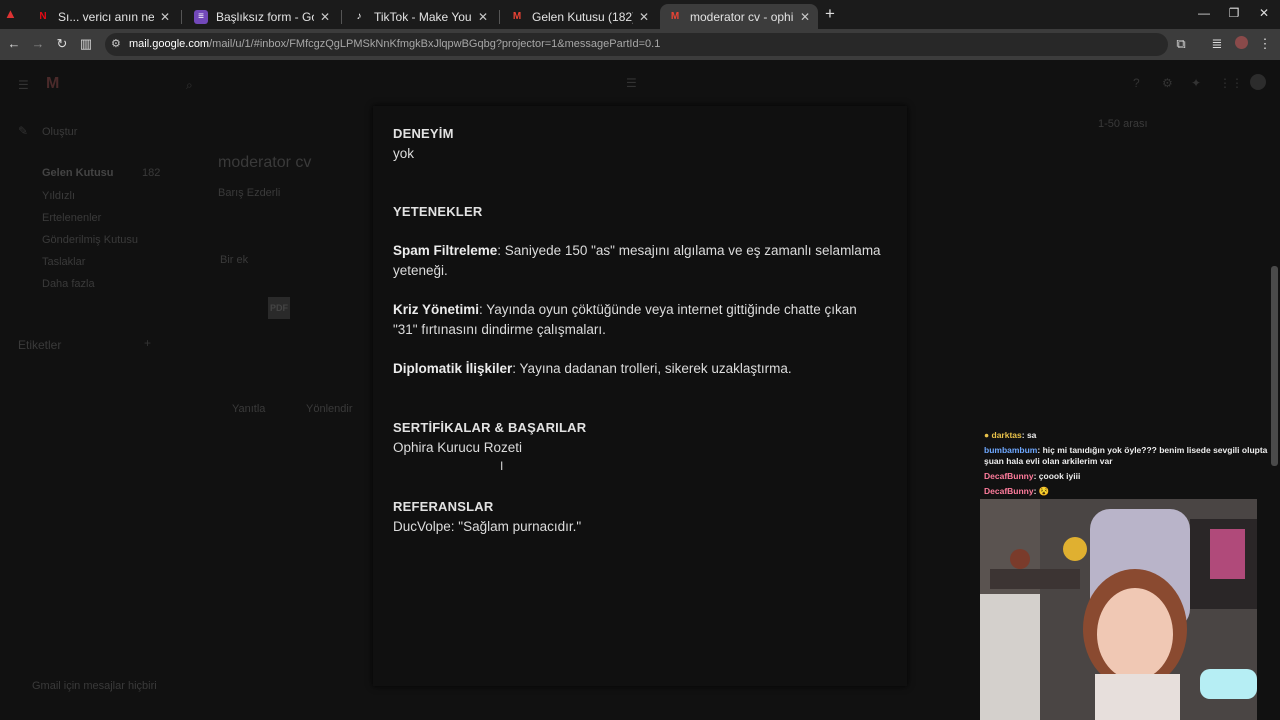 The height and width of the screenshot is (720, 1280). I want to click on reply-button: Yanıtla, so click(248, 409).